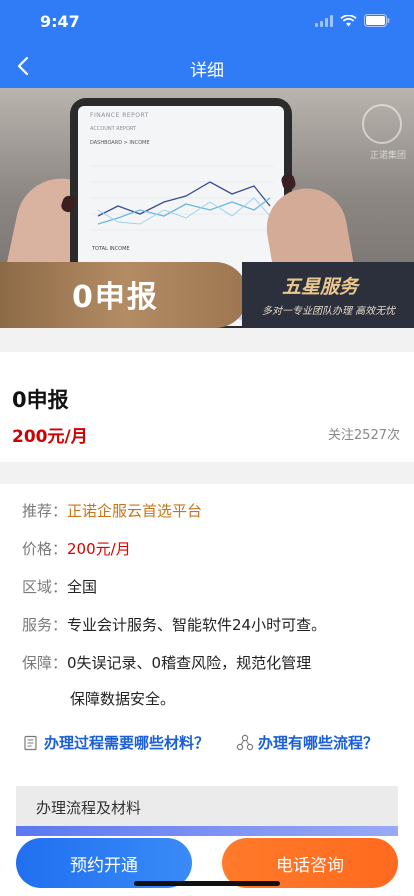 This screenshot has height=896, width=414. What do you see at coordinates (207, 71) in the screenshot?
I see `page-title: 详细` at bounding box center [207, 71].